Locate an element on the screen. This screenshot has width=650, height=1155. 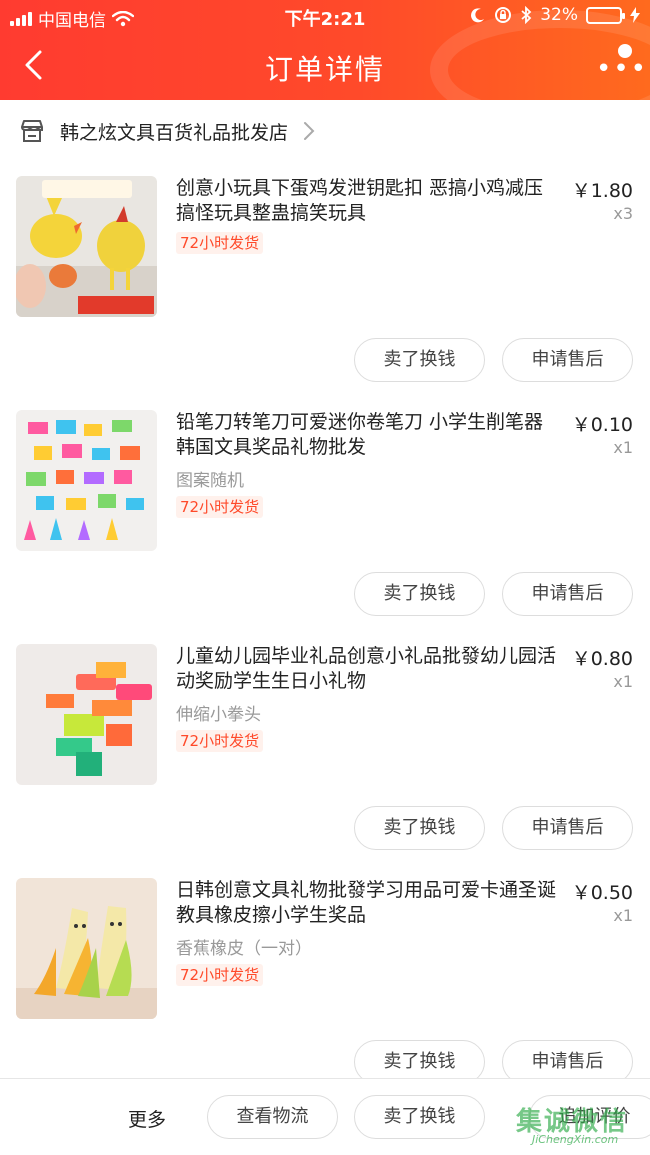
chevron-right-icon is located at coordinates (309, 131).